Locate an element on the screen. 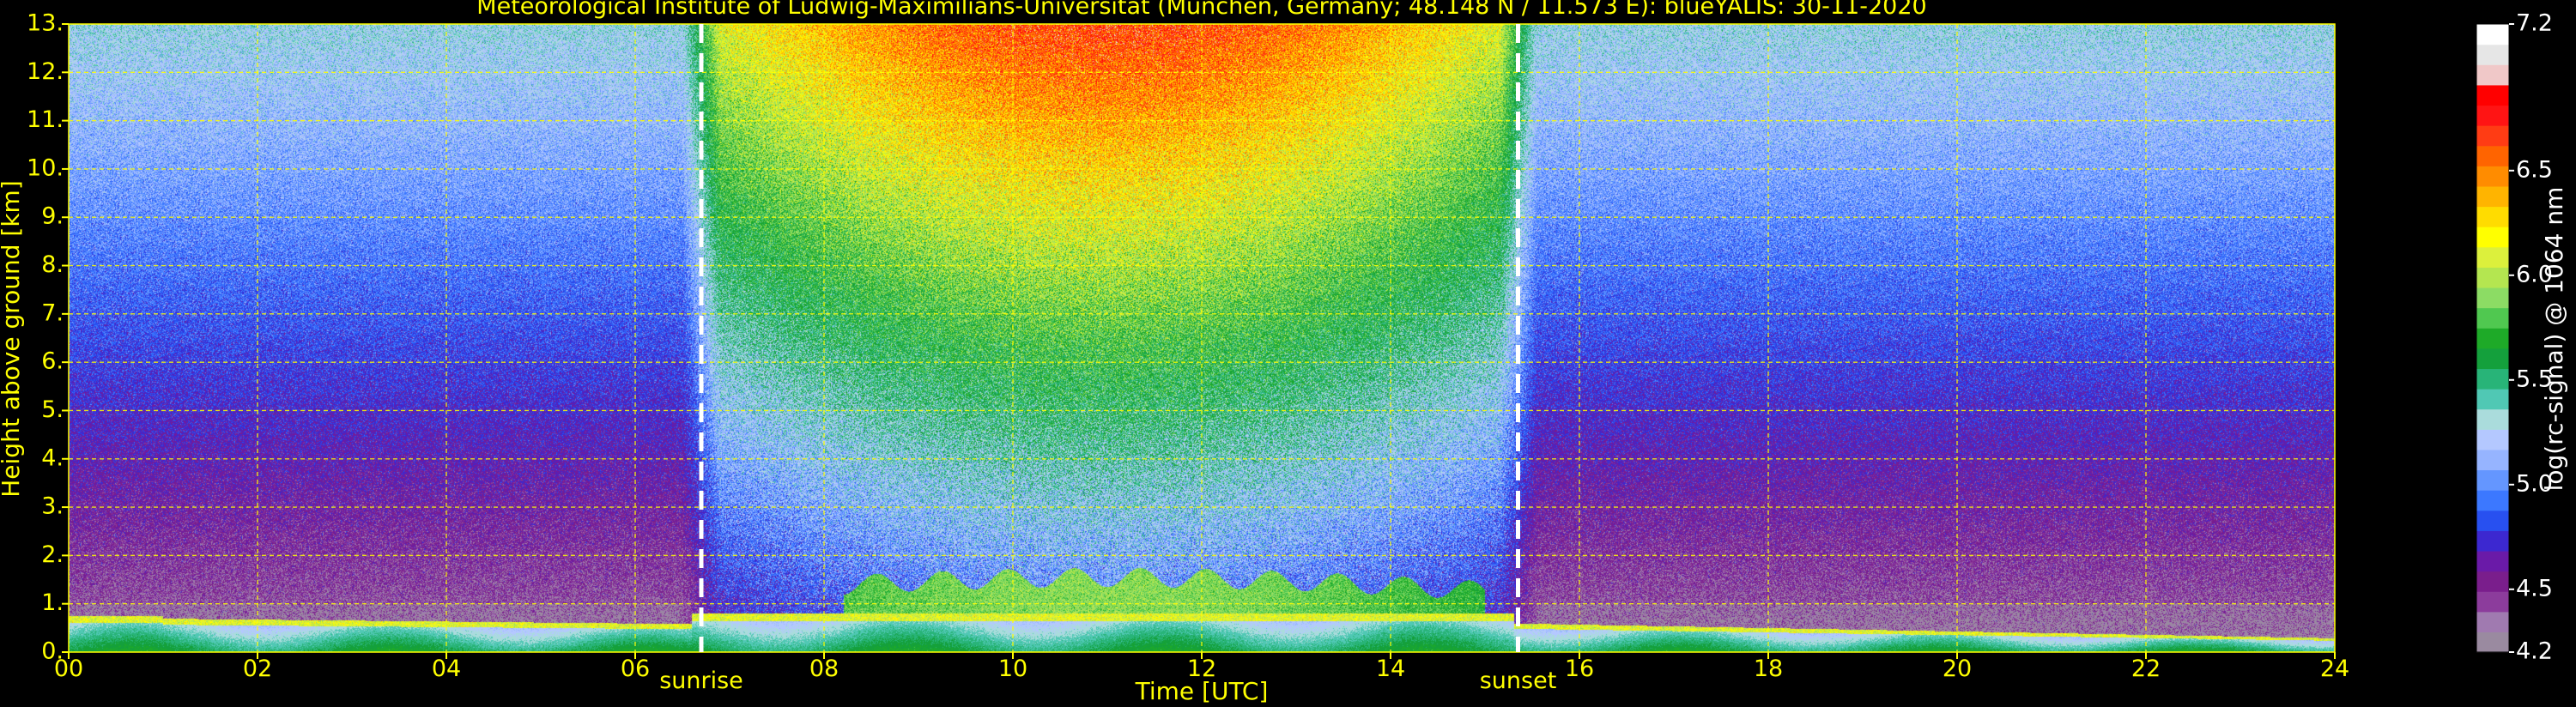 The height and width of the screenshot is (707, 2576). sunset-label: sunset is located at coordinates (1518, 681).